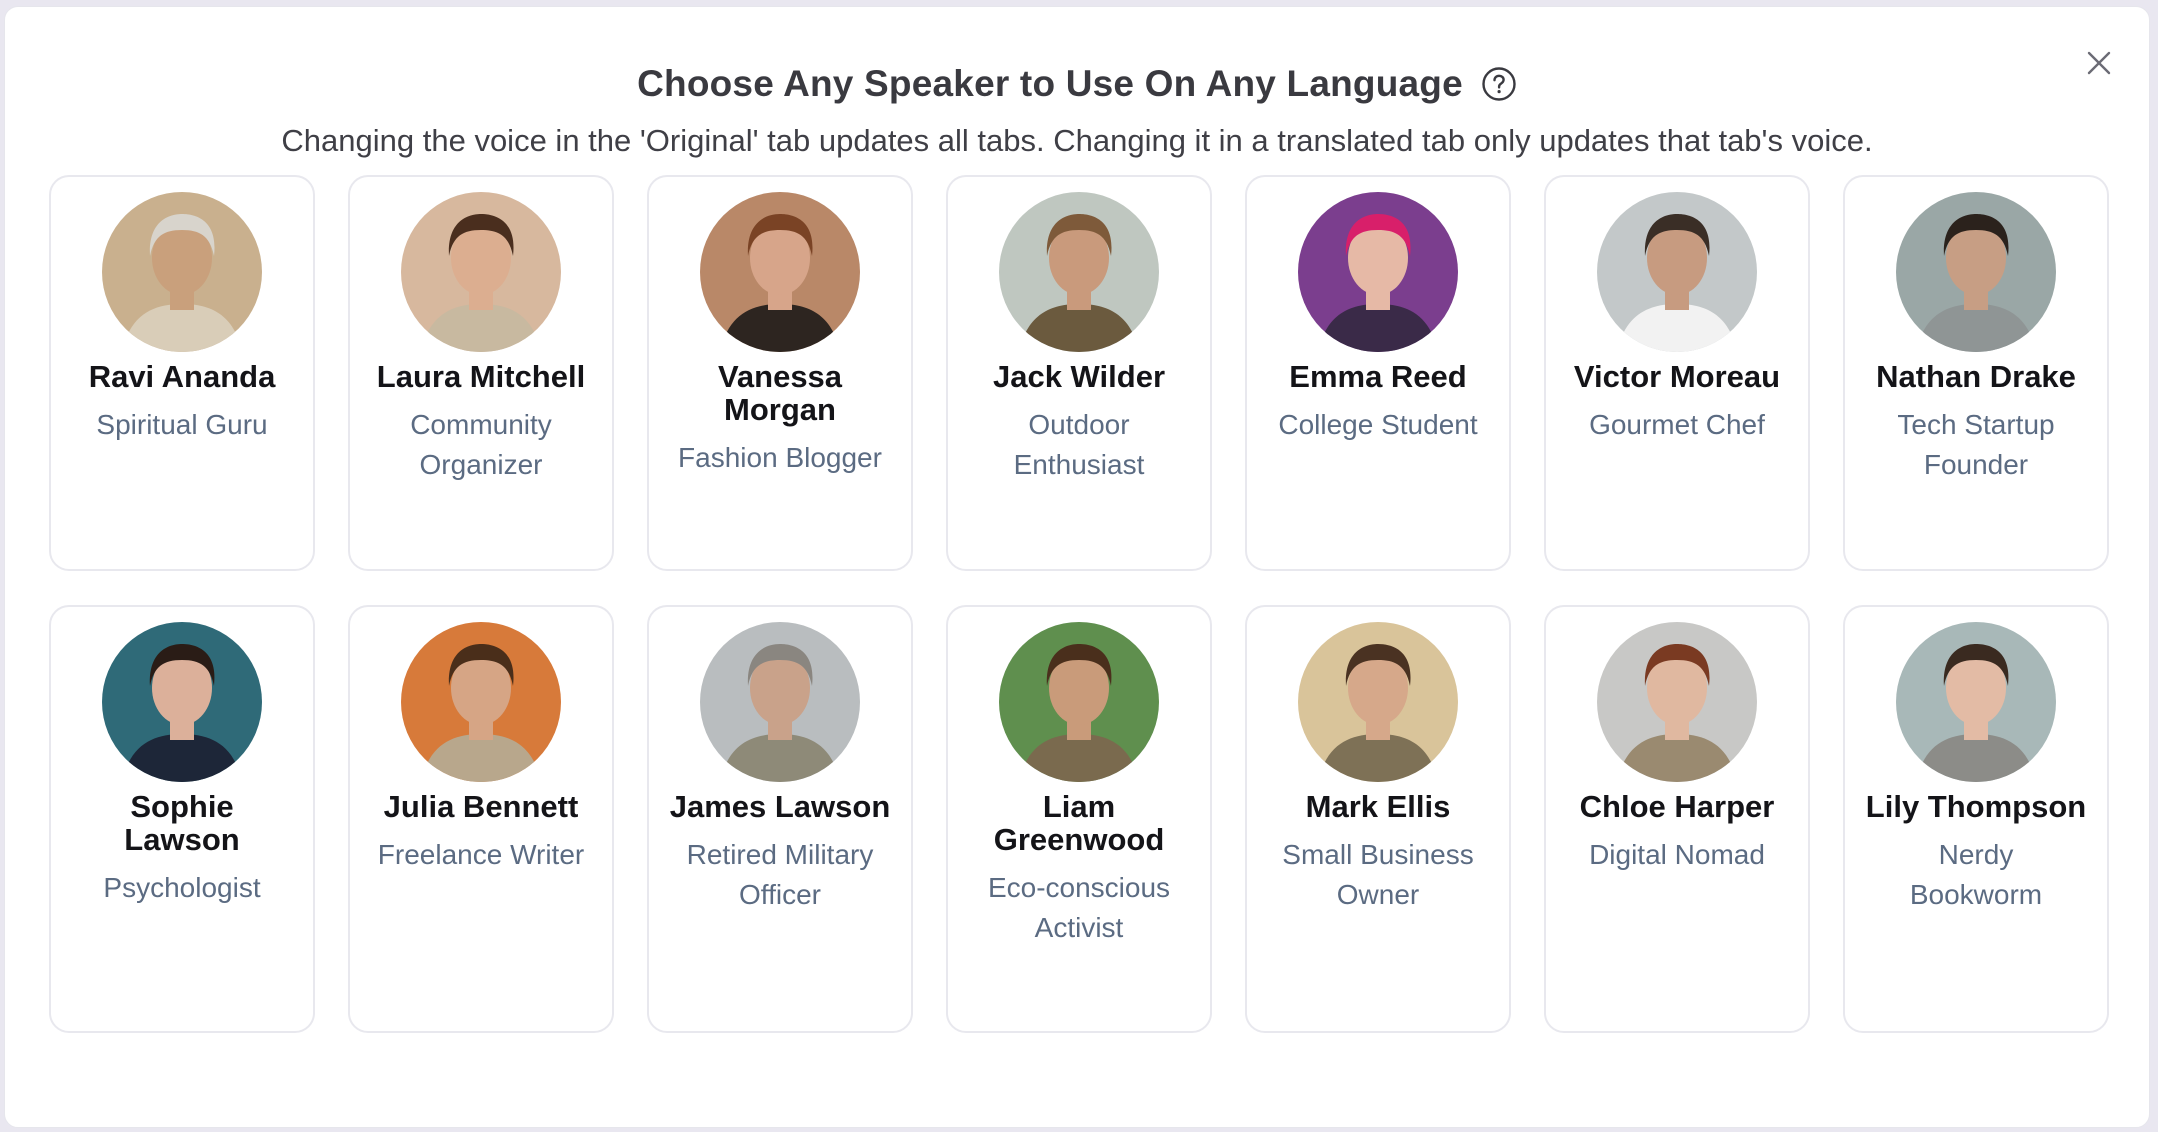 The height and width of the screenshot is (1132, 2158). Describe the element at coordinates (182, 424) in the screenshot. I see `speaker-role: Spiritual Guru` at that location.